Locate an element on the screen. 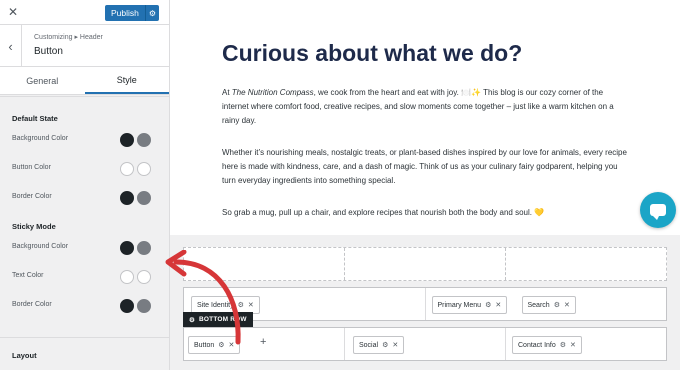  page-title: Curious about what we do? is located at coordinates (372, 53).